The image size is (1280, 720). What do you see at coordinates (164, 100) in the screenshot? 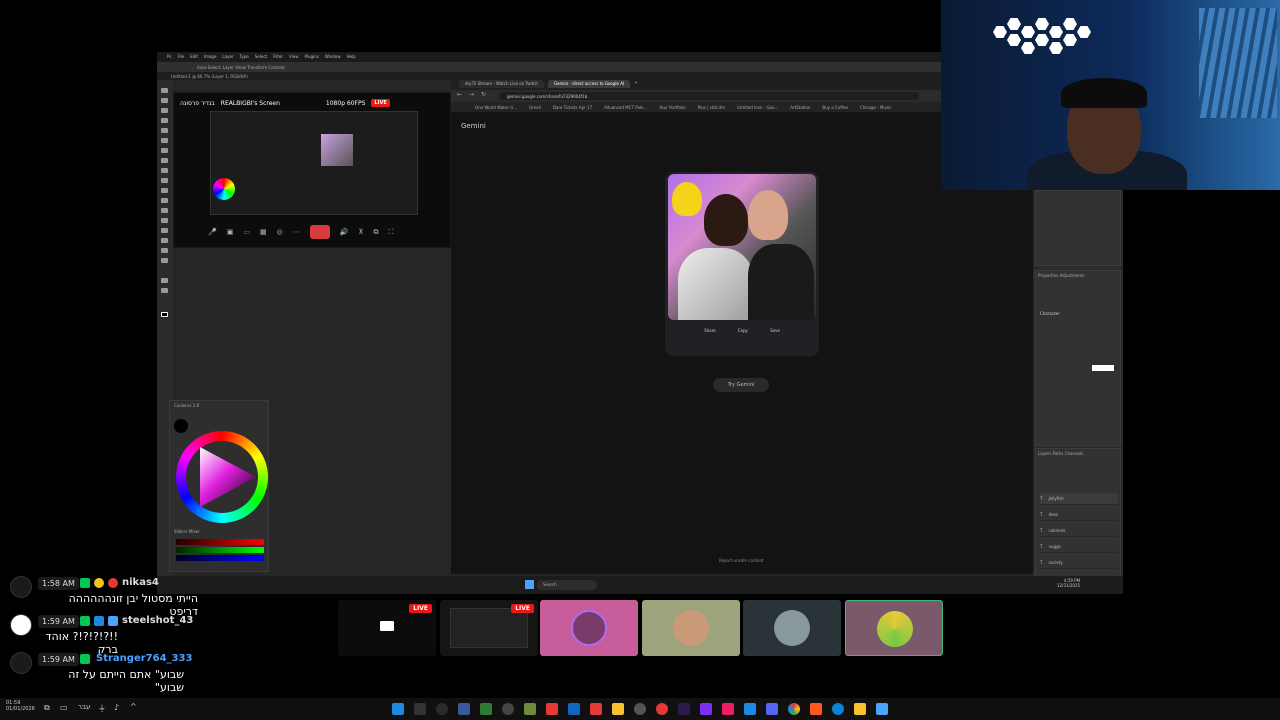
I see `marquee-tool-icon` at bounding box center [164, 100].